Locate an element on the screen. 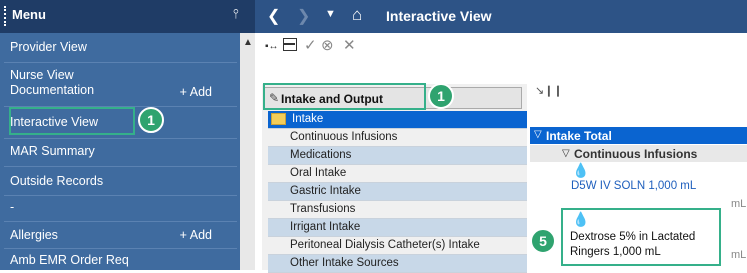 Image resolution: width=747 pixels, height=273 pixels. table-icon is located at coordinates (290, 44).